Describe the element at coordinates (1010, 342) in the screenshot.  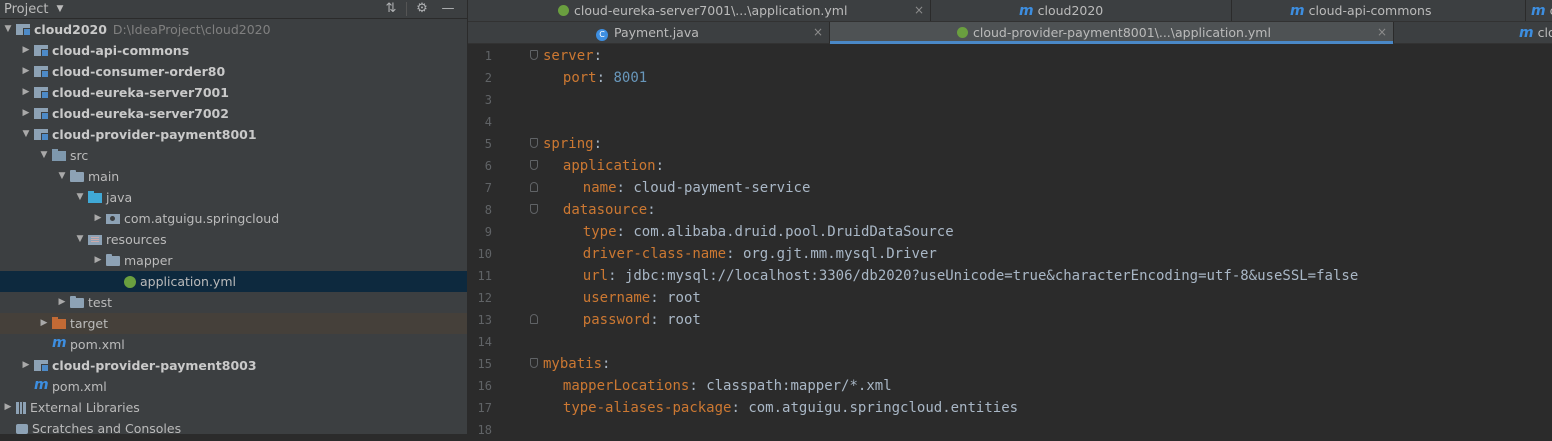
I see `code-line: 14` at that location.